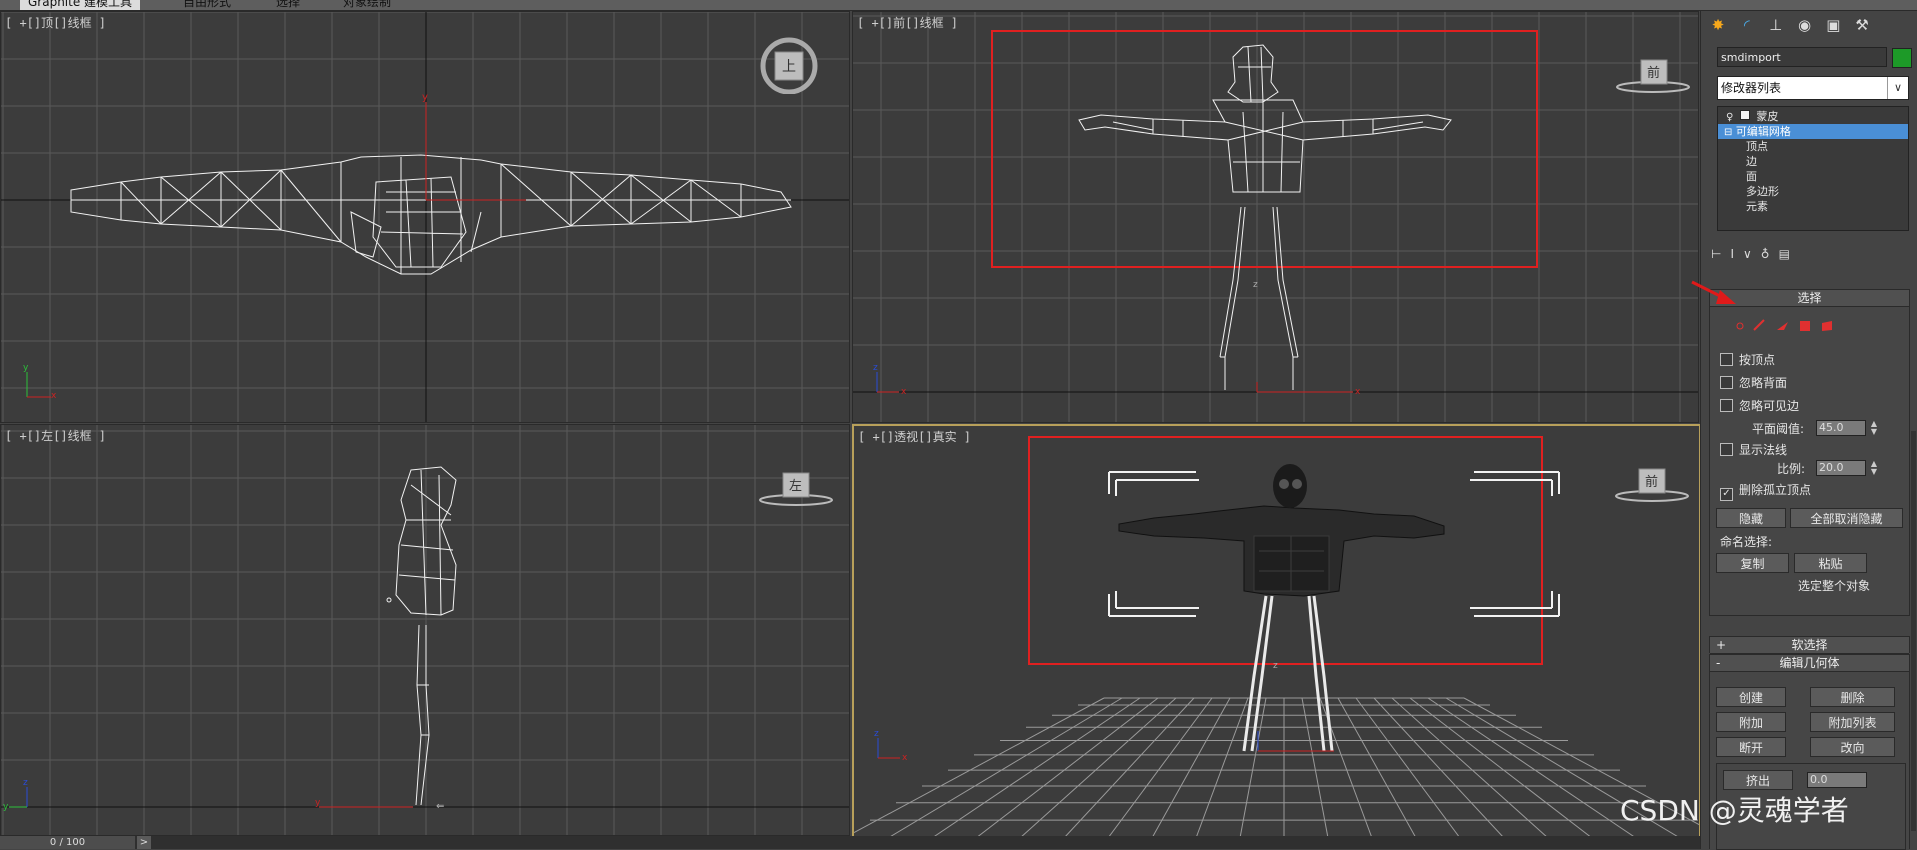 This screenshot has height=850, width=1917. I want to click on left-viewport-label: [ +[]左[]线框 ], so click(55, 435).